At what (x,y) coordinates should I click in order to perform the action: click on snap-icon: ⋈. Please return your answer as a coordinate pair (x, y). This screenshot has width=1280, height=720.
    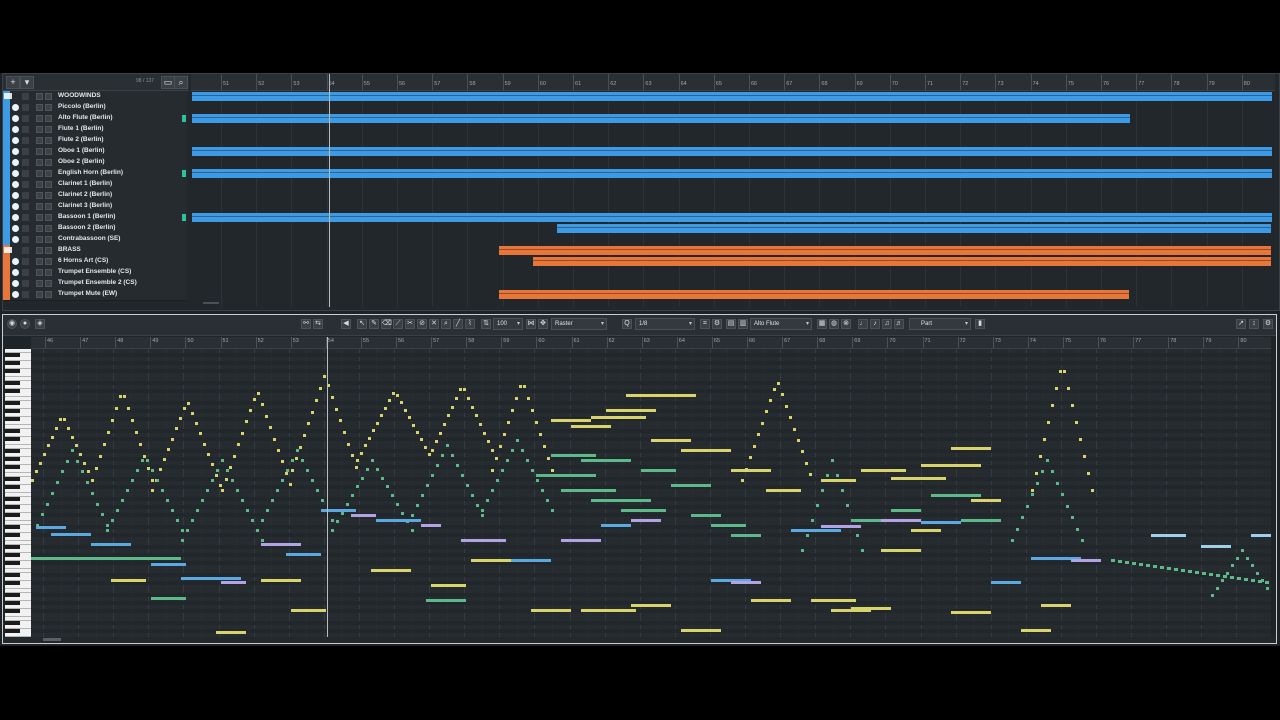
    Looking at the image, I should click on (531, 324).